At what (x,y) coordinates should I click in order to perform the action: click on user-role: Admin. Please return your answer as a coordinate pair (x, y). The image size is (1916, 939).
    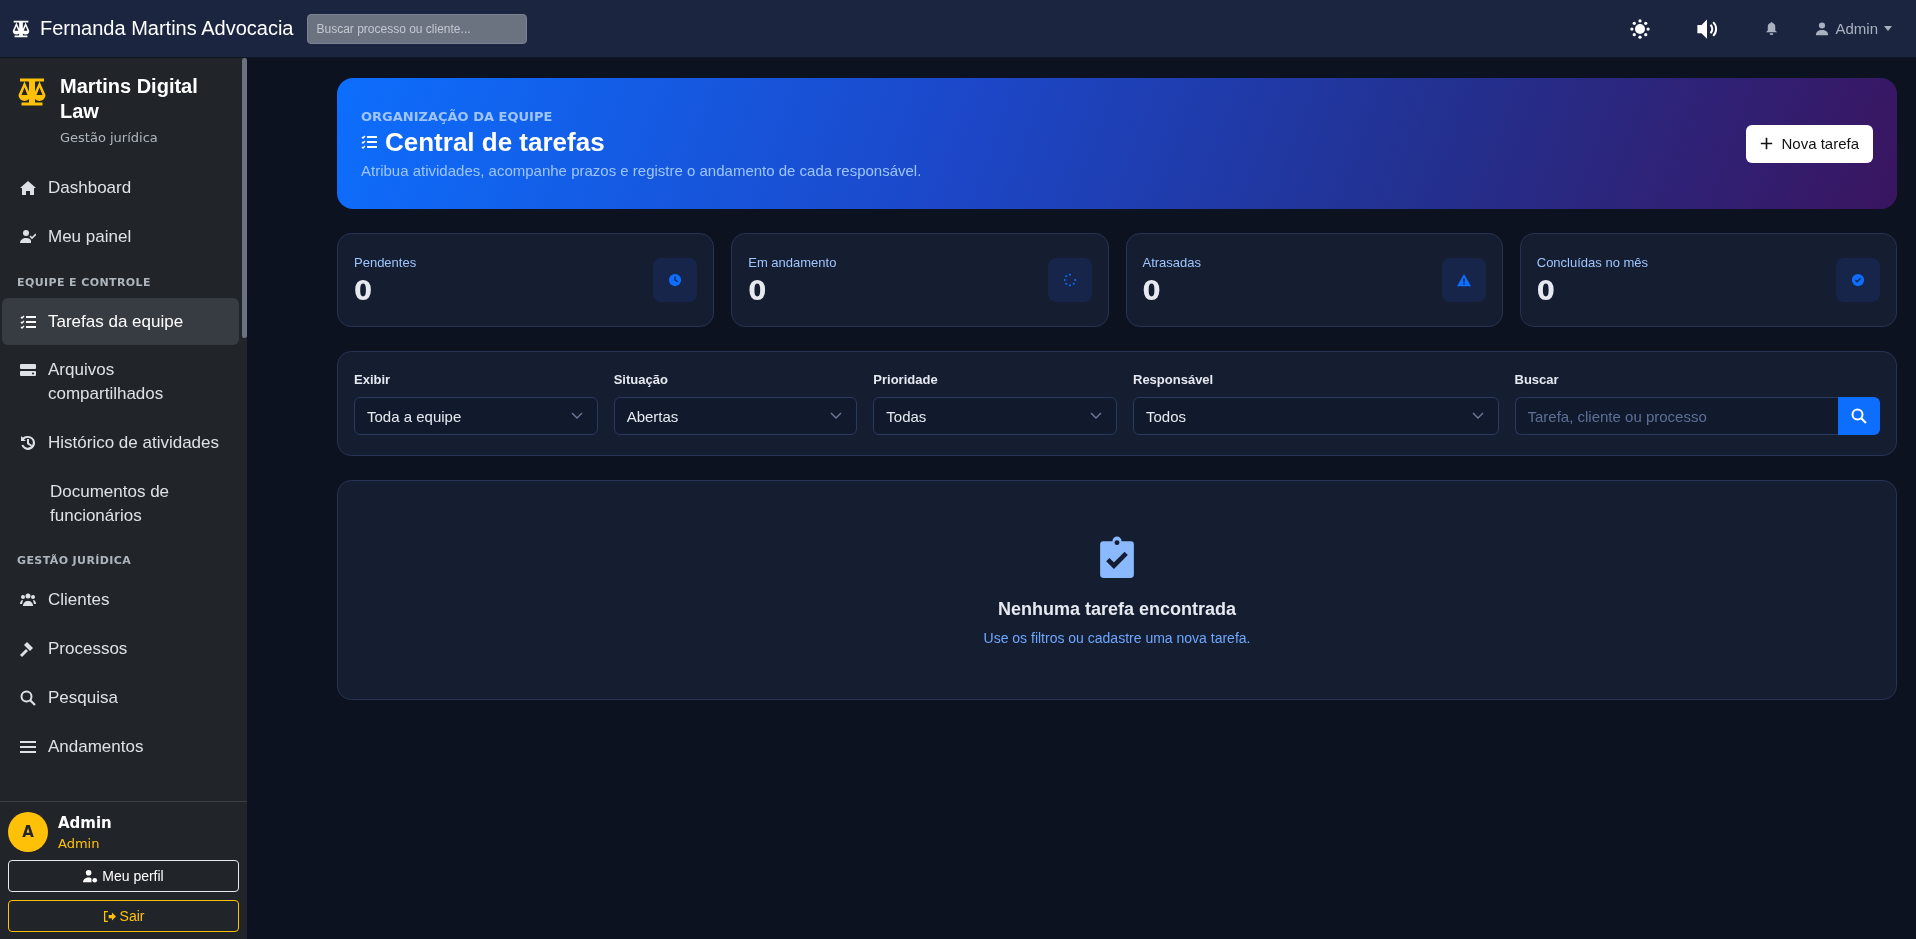
    Looking at the image, I should click on (79, 843).